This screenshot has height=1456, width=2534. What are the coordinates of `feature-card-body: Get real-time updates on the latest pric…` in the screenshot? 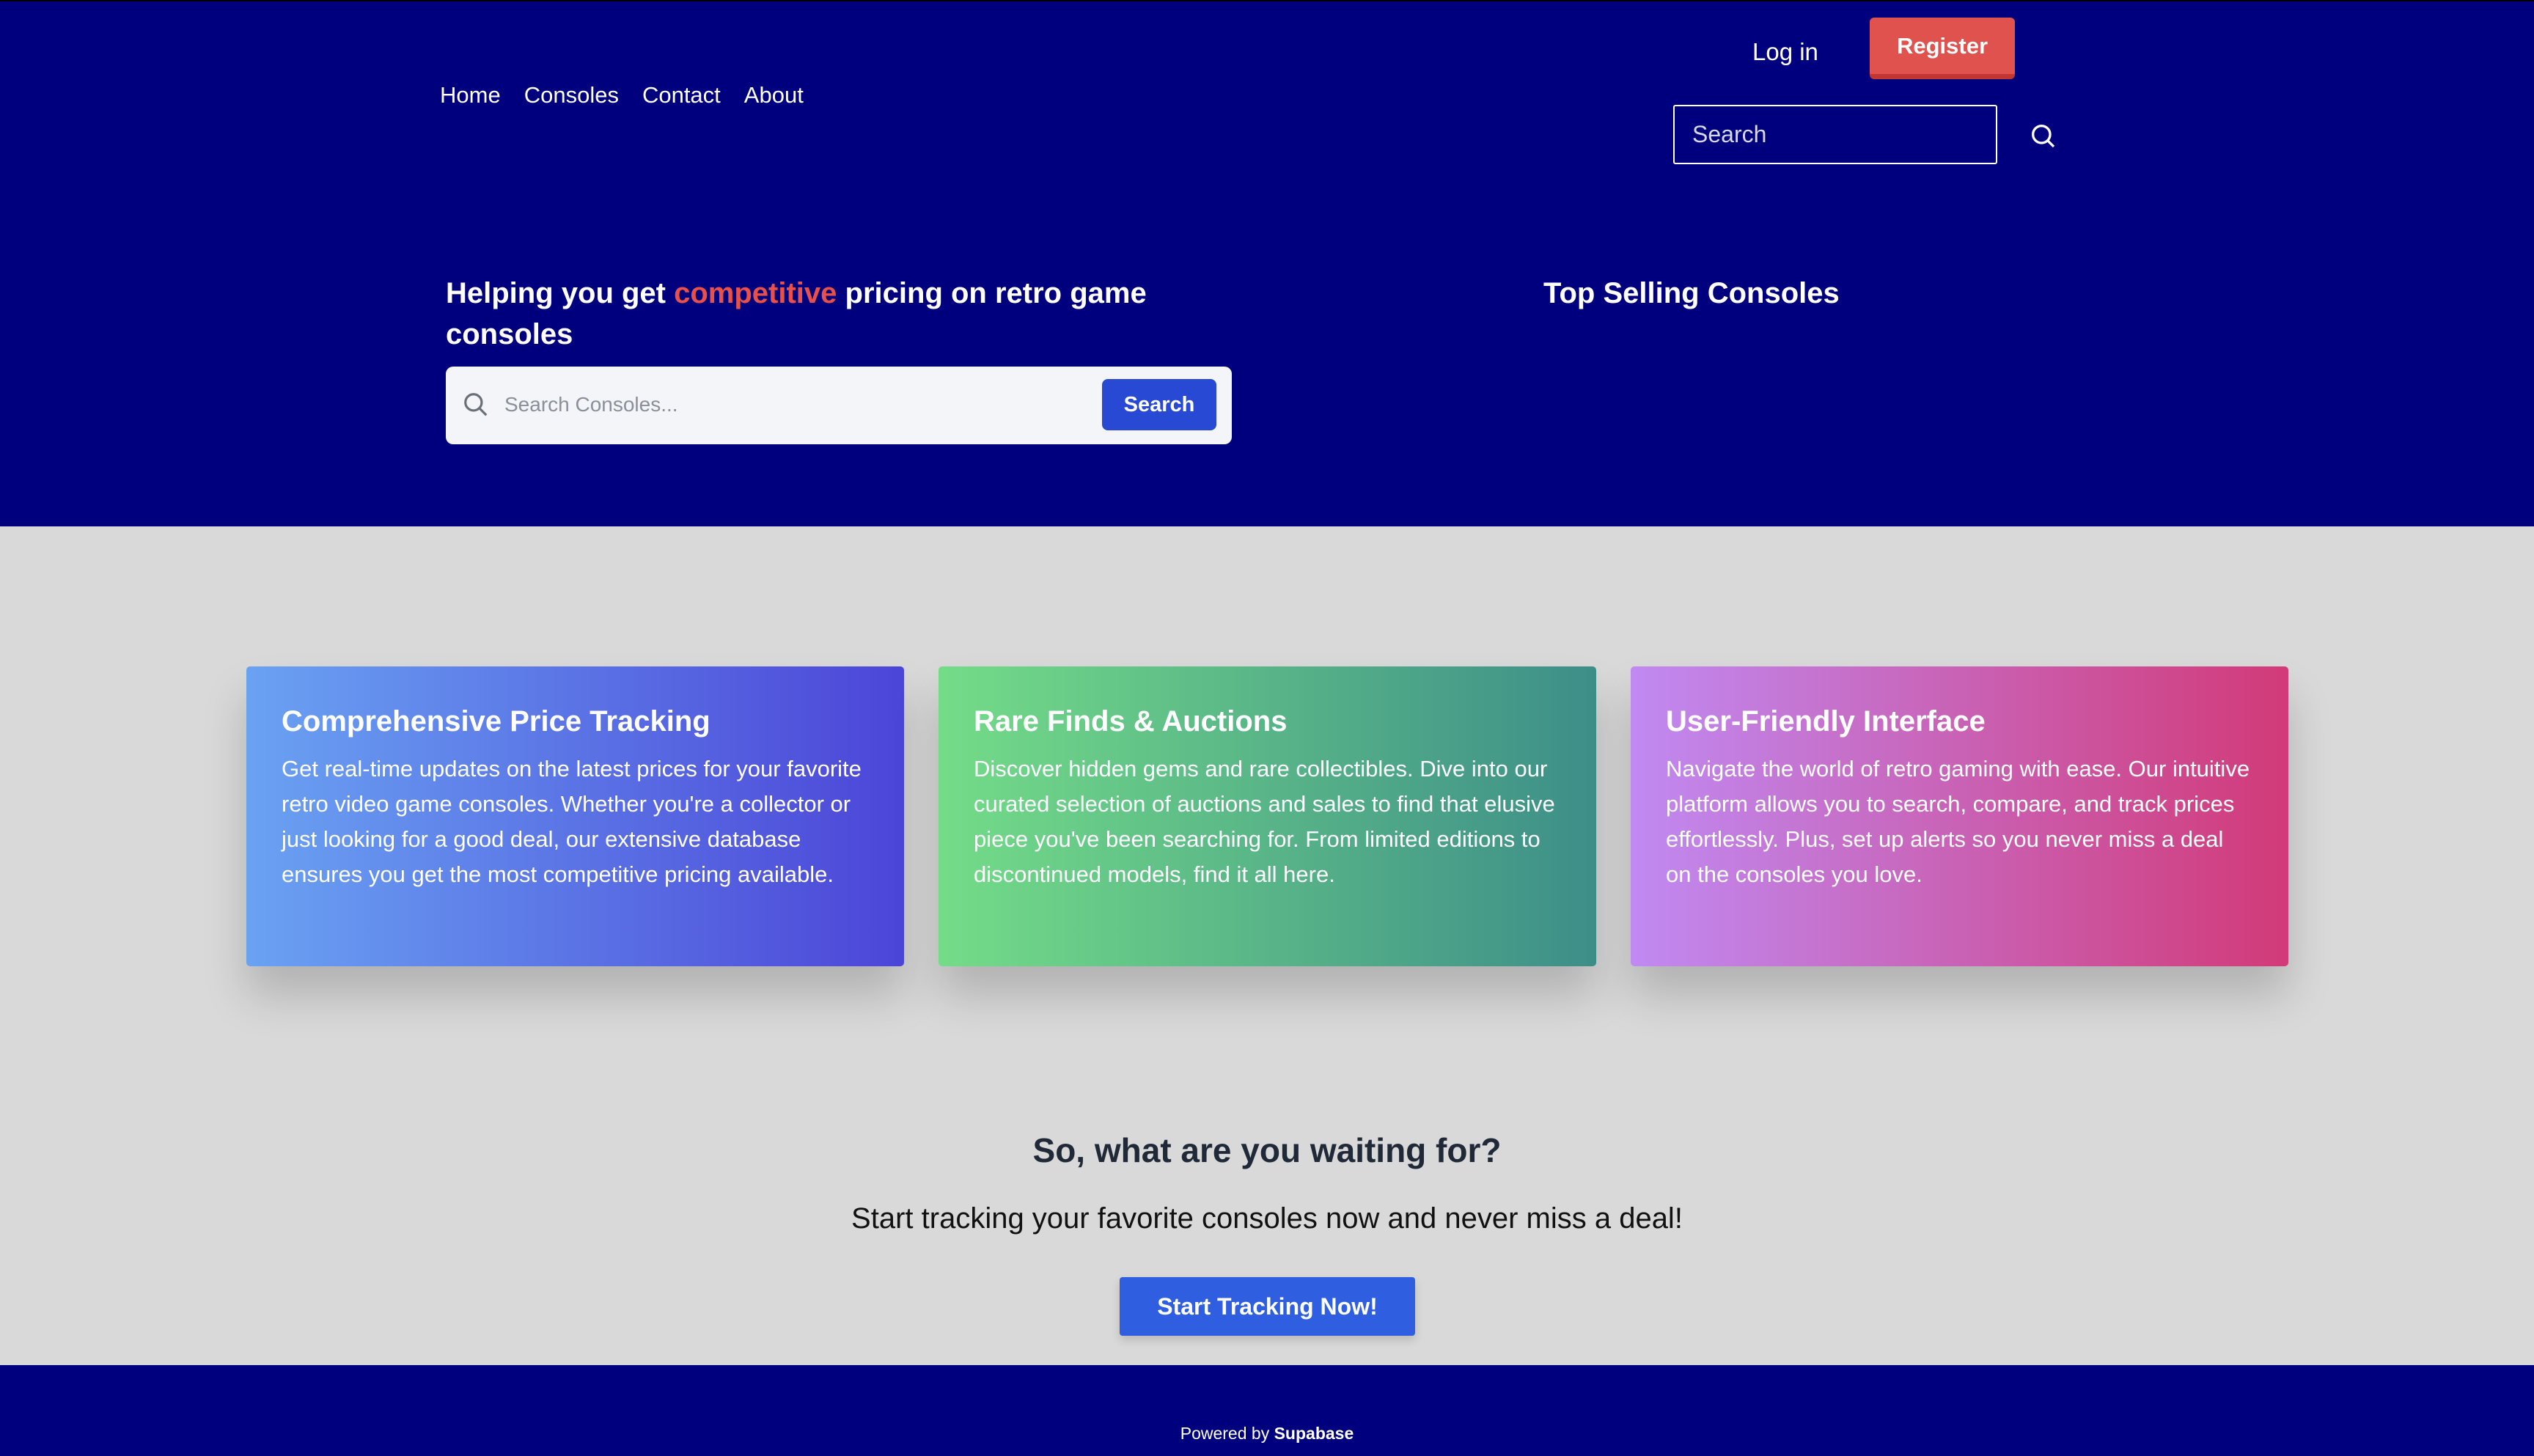 It's located at (572, 821).